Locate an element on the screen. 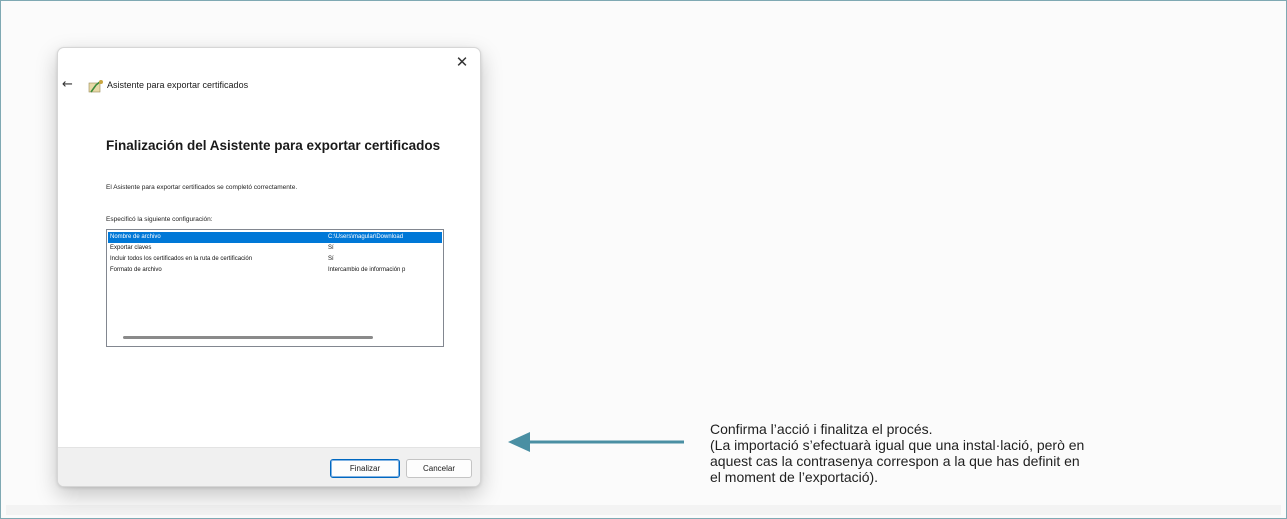 The image size is (1287, 519). back-arrow-icon: ← is located at coordinates (69, 85).